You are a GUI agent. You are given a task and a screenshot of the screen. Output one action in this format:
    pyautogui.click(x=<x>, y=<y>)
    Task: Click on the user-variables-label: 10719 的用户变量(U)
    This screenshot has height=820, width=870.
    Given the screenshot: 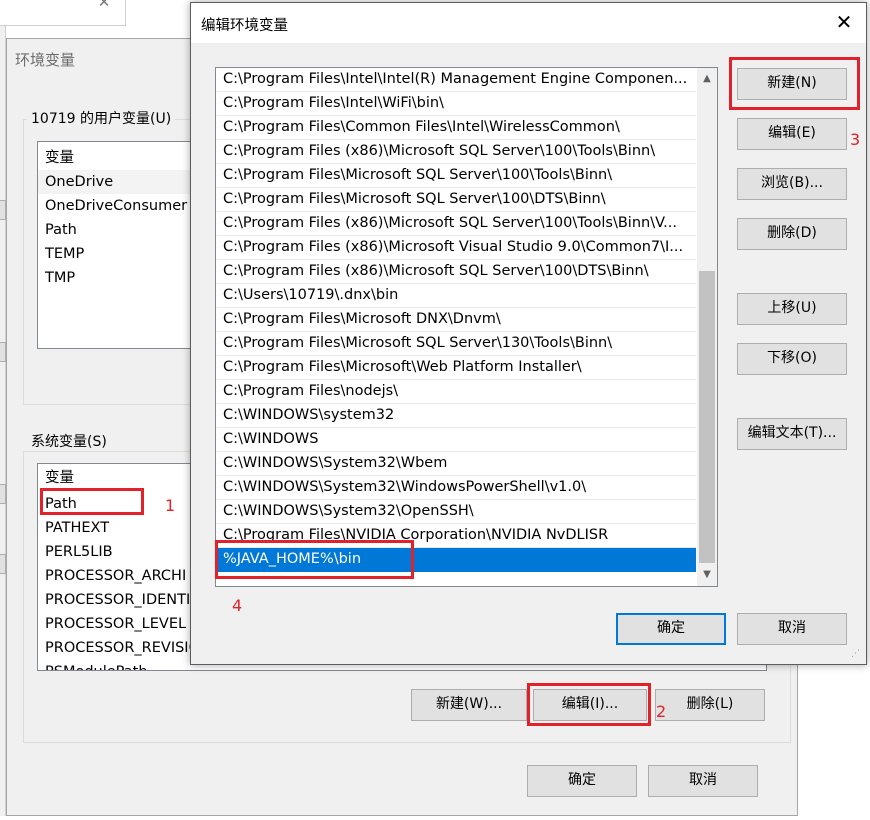 What is the action you would take?
    pyautogui.click(x=101, y=118)
    